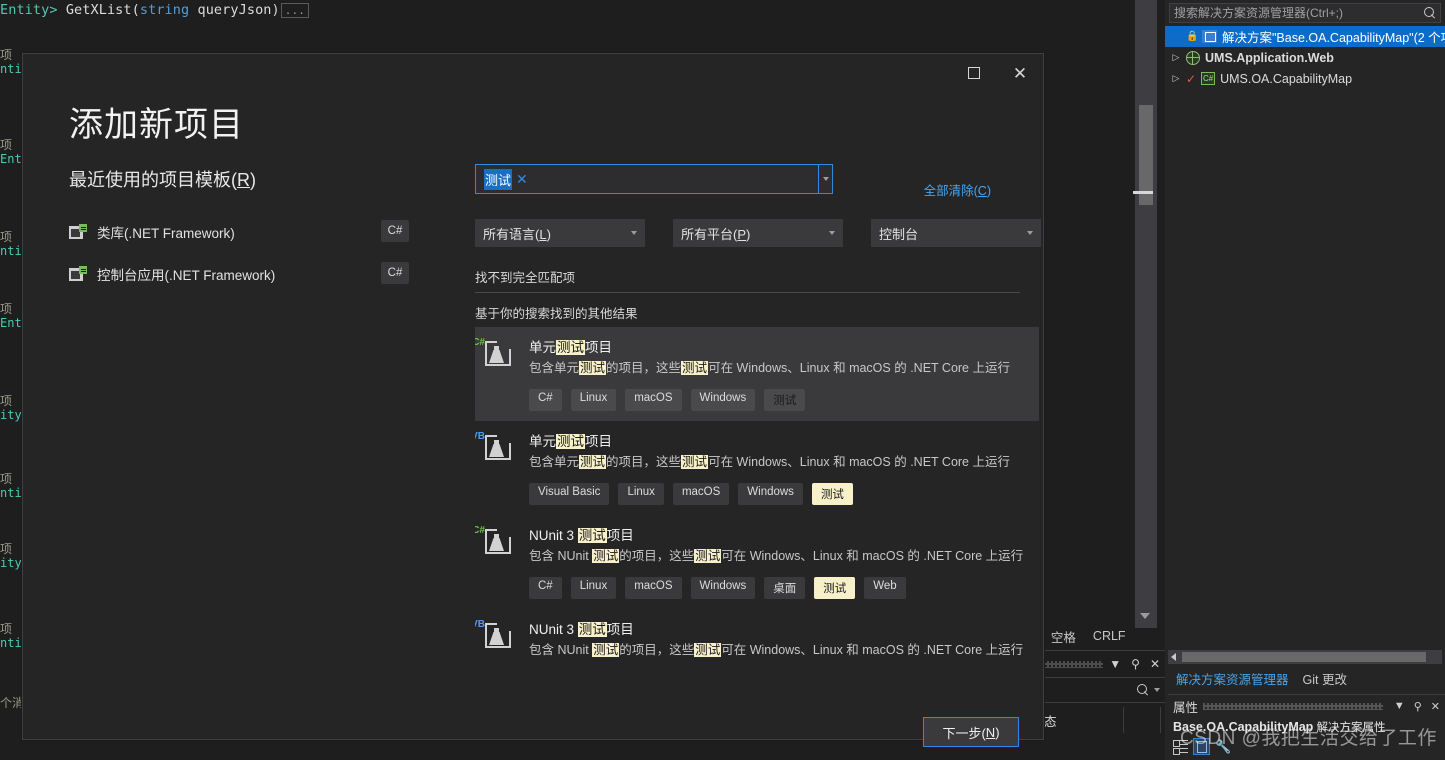 This screenshot has height=760, width=1445. I want to click on search-input, so click(1299, 13).